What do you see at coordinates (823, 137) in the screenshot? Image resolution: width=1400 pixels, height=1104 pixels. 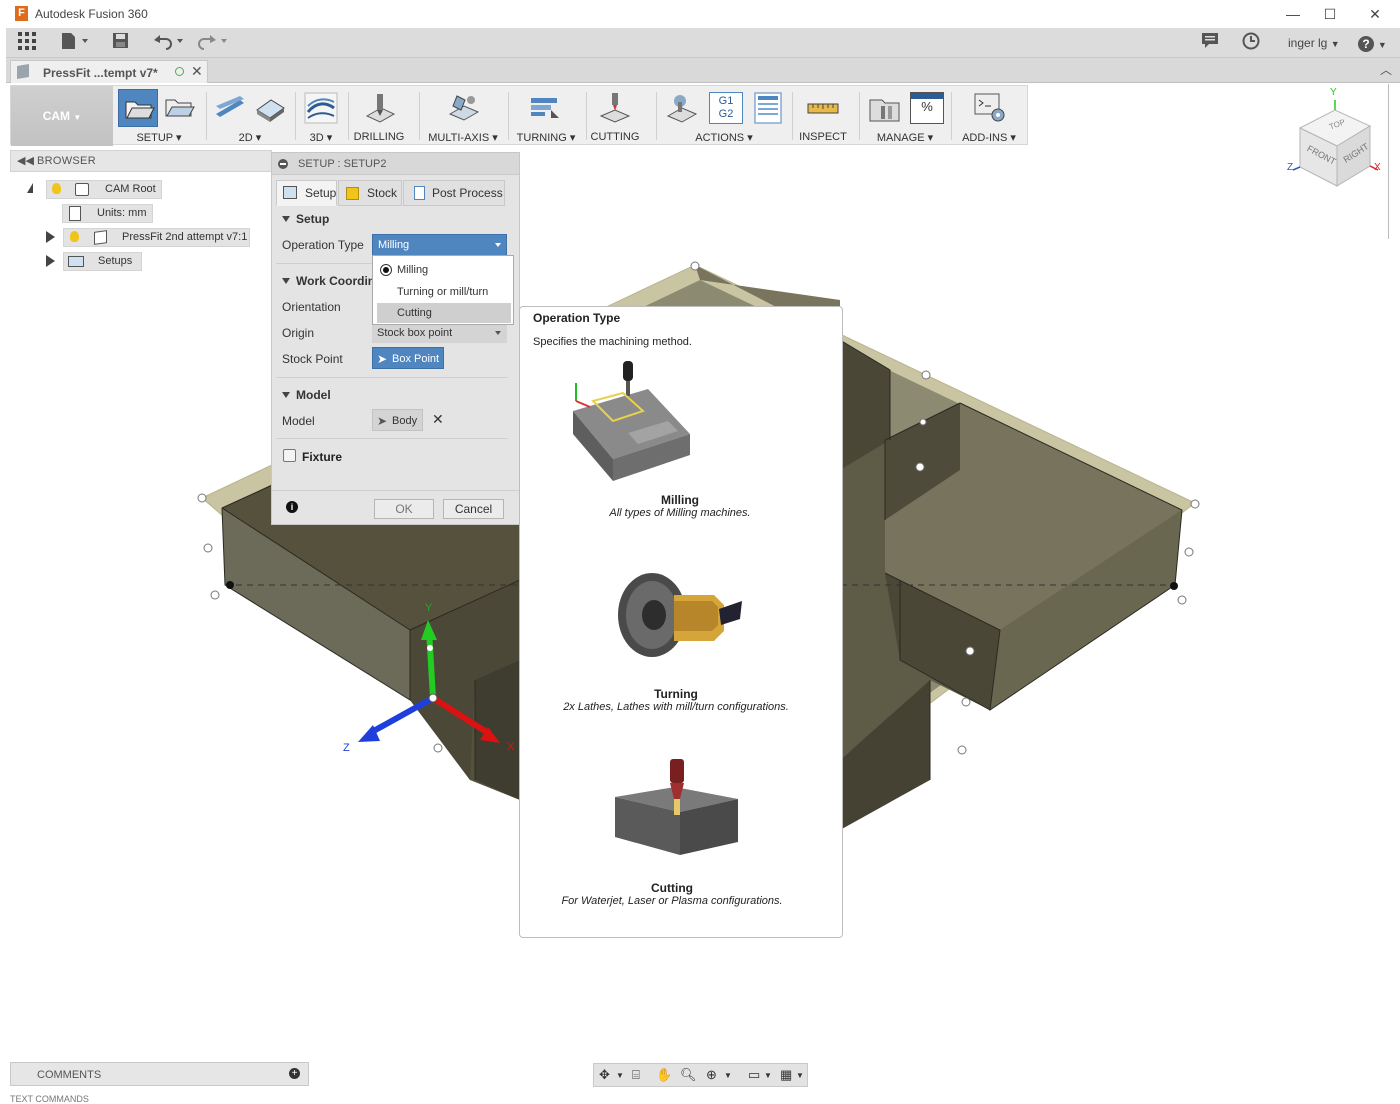 I see `inspect-label: INSPECT` at bounding box center [823, 137].